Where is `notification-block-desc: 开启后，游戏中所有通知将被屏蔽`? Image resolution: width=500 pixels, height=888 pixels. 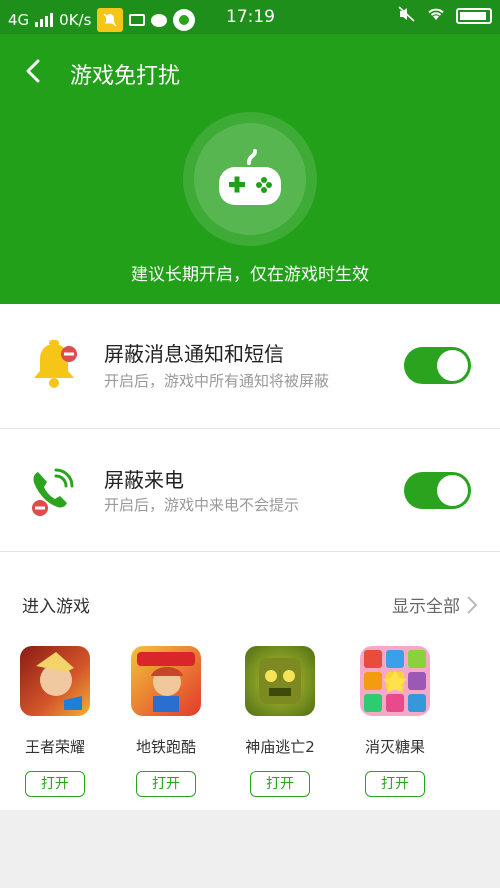 notification-block-desc: 开启后，游戏中所有通知将被屏蔽 is located at coordinates (217, 381).